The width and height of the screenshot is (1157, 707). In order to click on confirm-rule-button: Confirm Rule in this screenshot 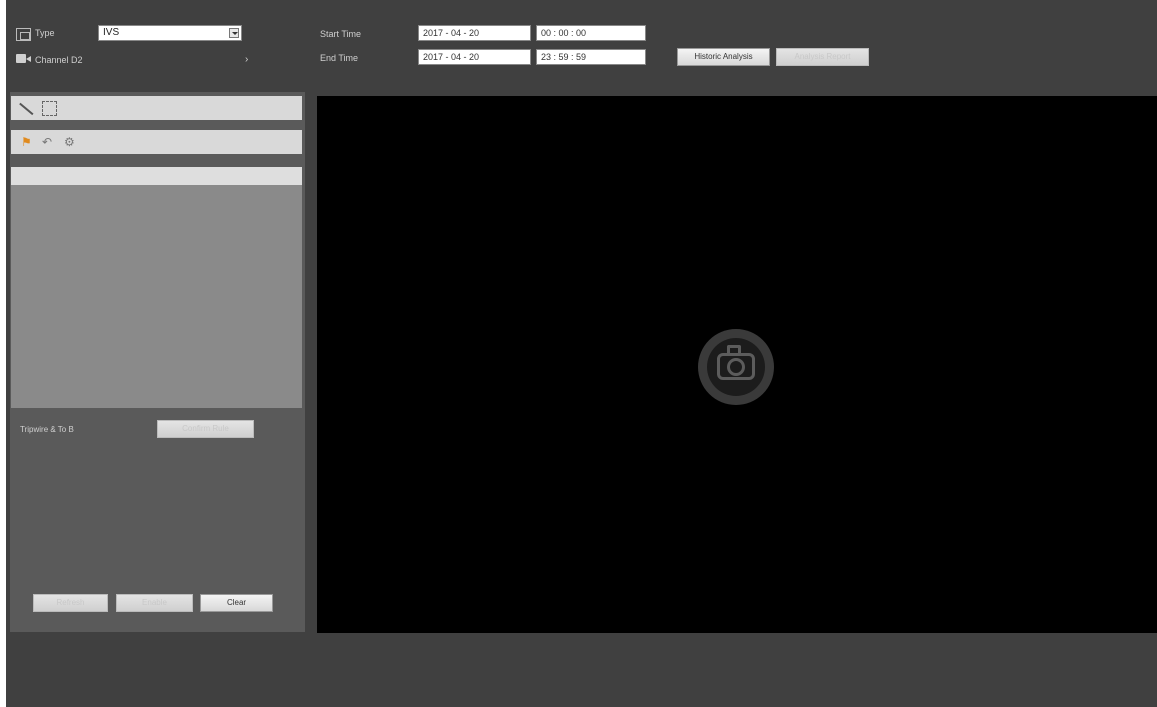, I will do `click(205, 429)`.